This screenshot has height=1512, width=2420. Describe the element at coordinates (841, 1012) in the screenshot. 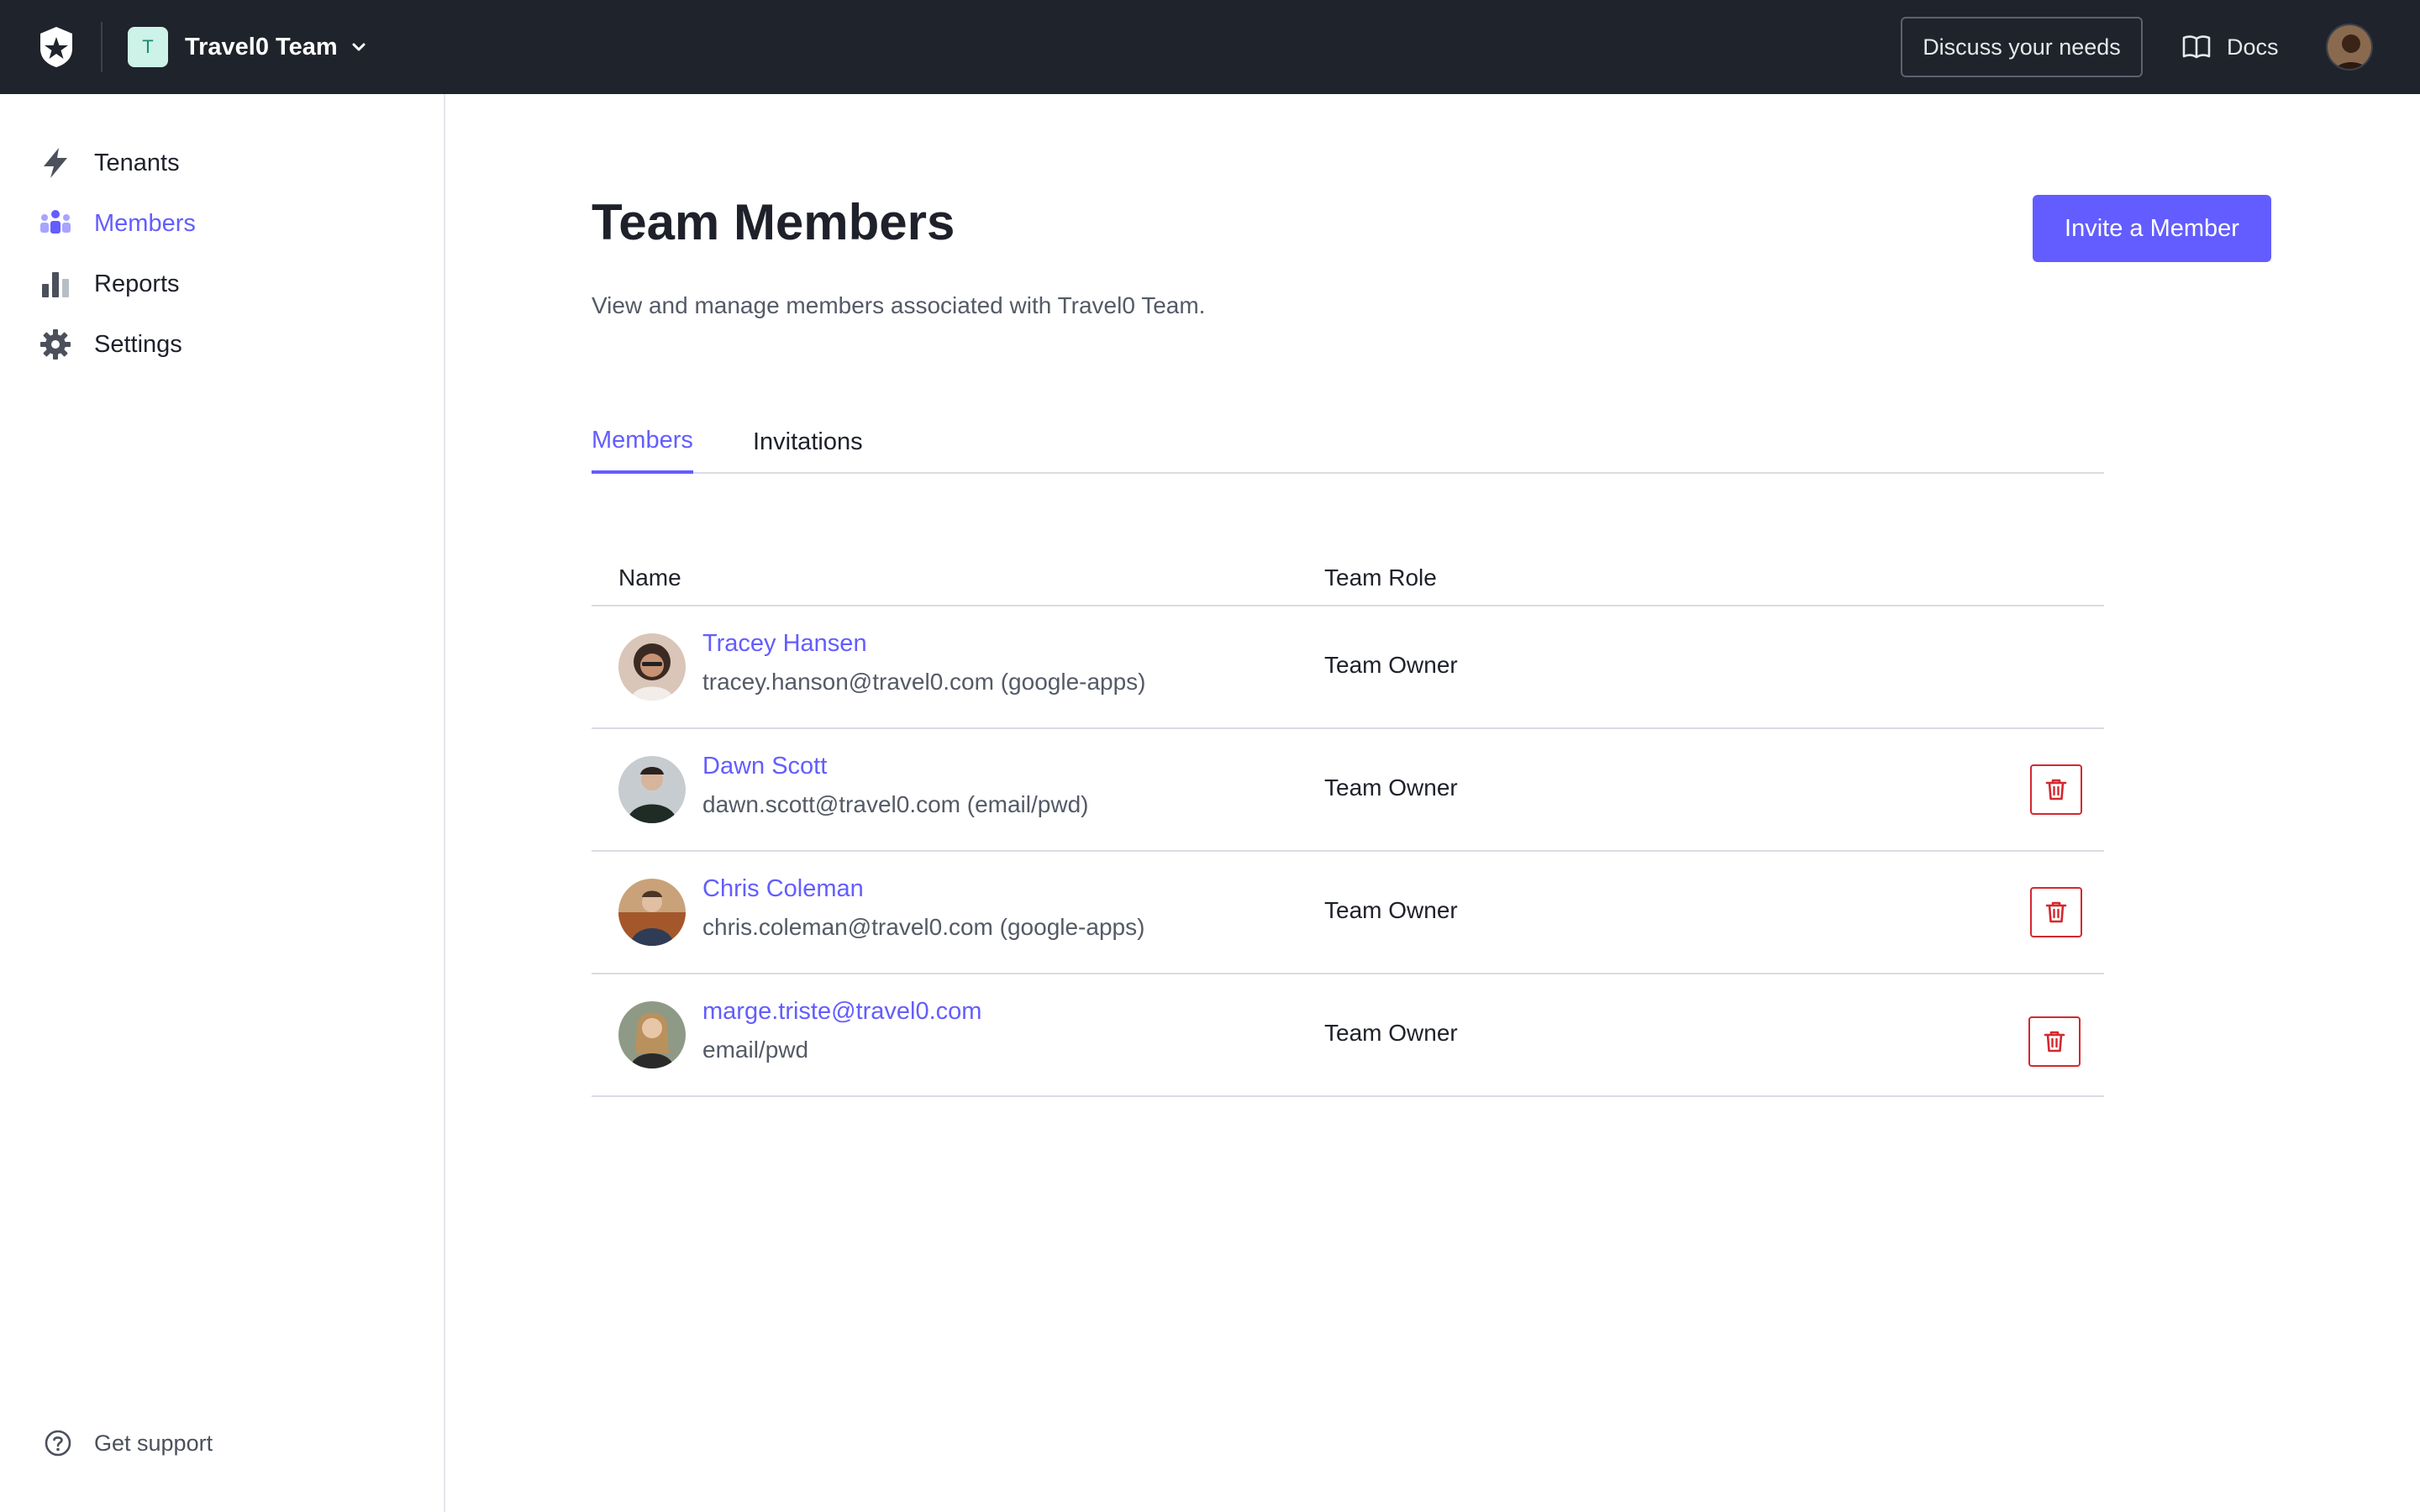

I see `member-name-link: marge.triste@travel0.com` at that location.